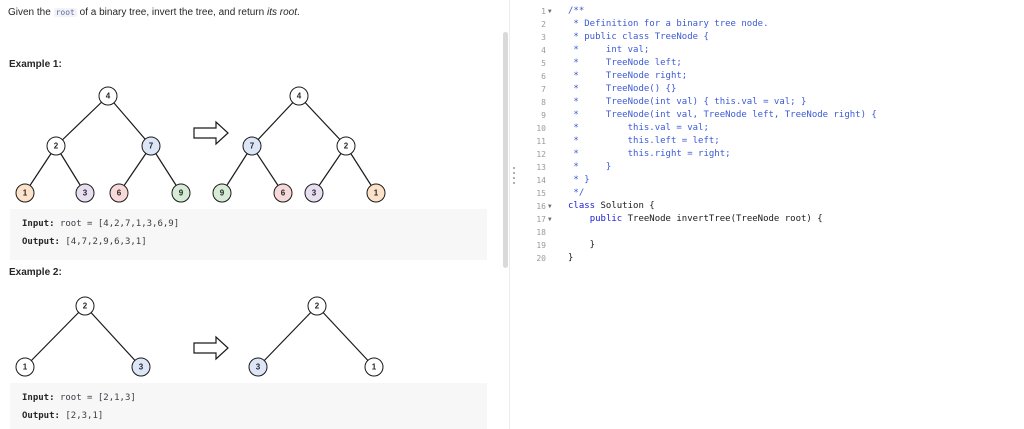 This screenshot has height=429, width=1024. I want to click on code-line: 3 * public class TreeNode {, so click(770, 37).